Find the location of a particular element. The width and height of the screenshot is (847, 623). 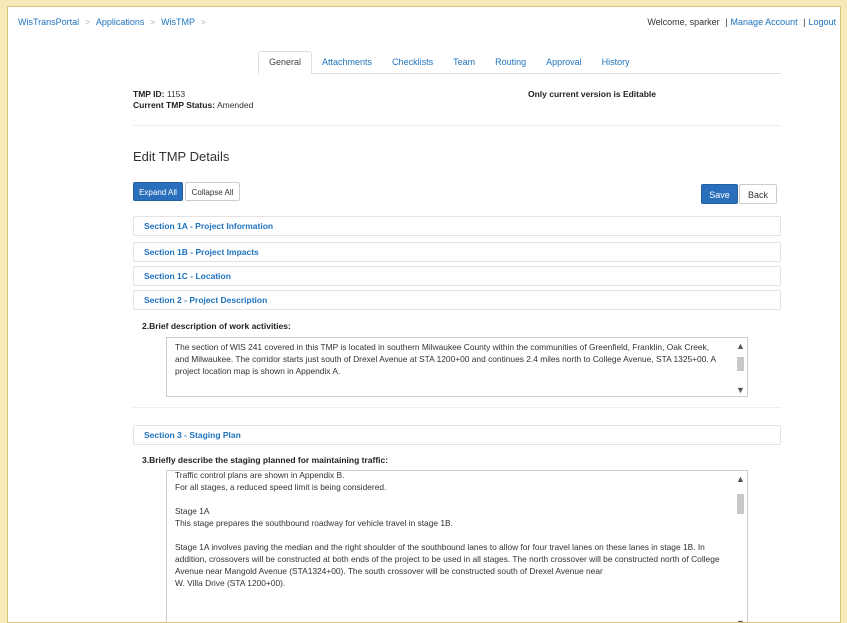

tab-approval: Approval is located at coordinates (564, 62).